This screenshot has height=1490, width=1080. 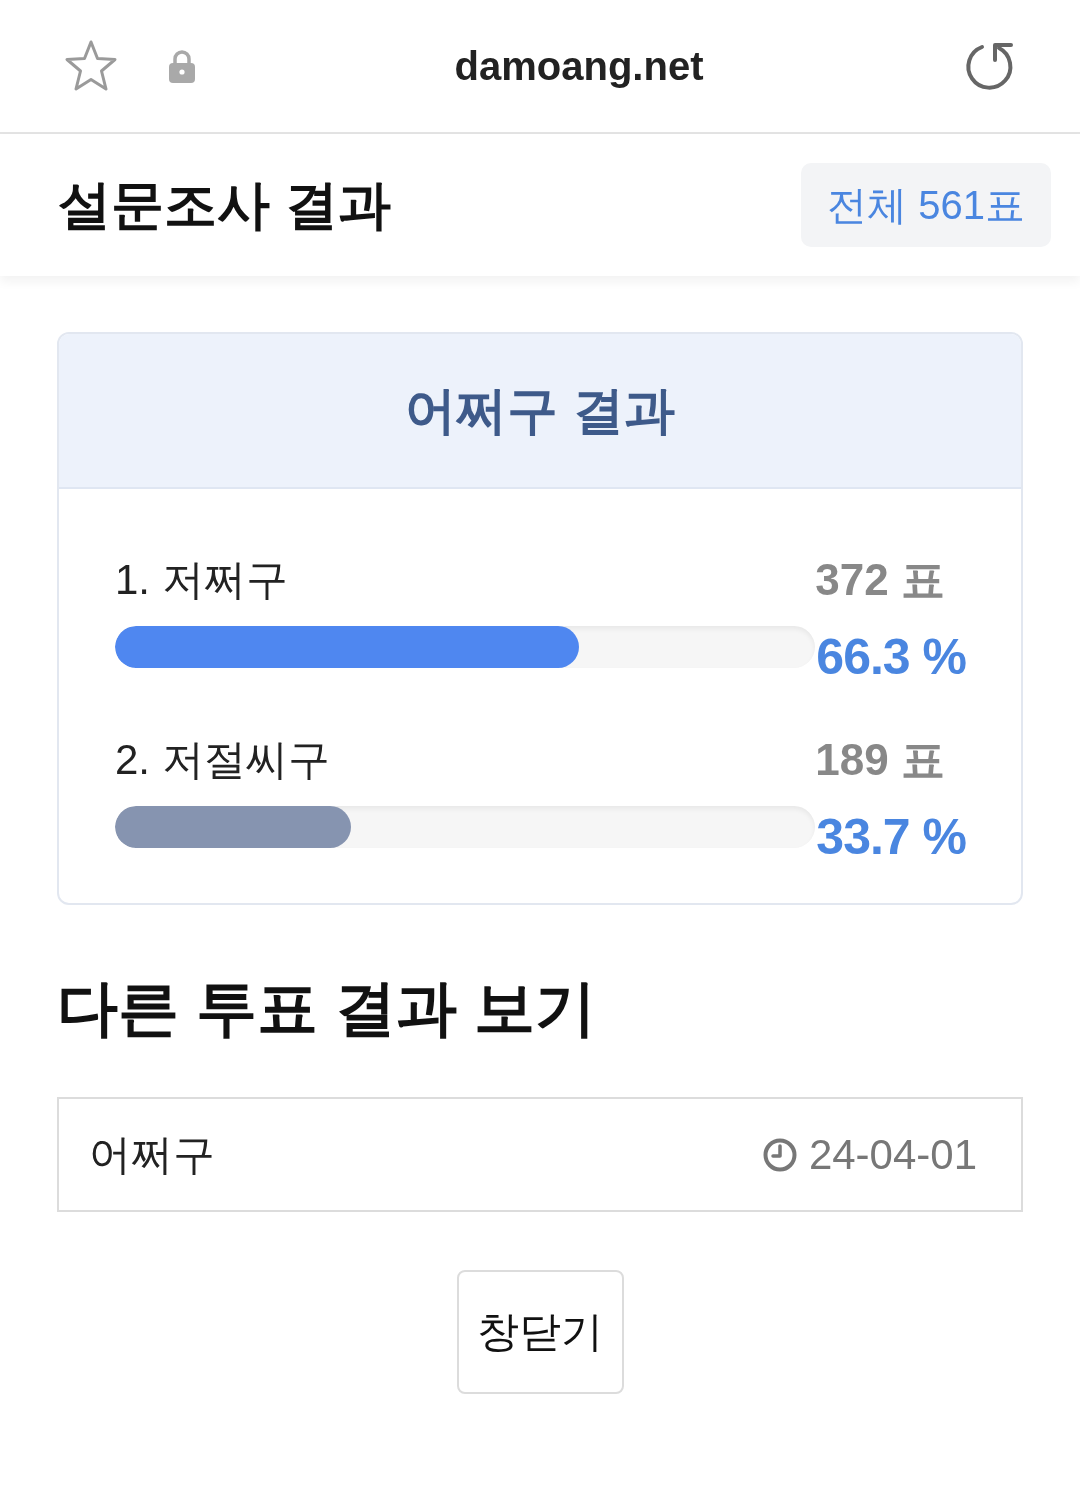 What do you see at coordinates (91, 66) in the screenshot?
I see `bookmark-star-icon` at bounding box center [91, 66].